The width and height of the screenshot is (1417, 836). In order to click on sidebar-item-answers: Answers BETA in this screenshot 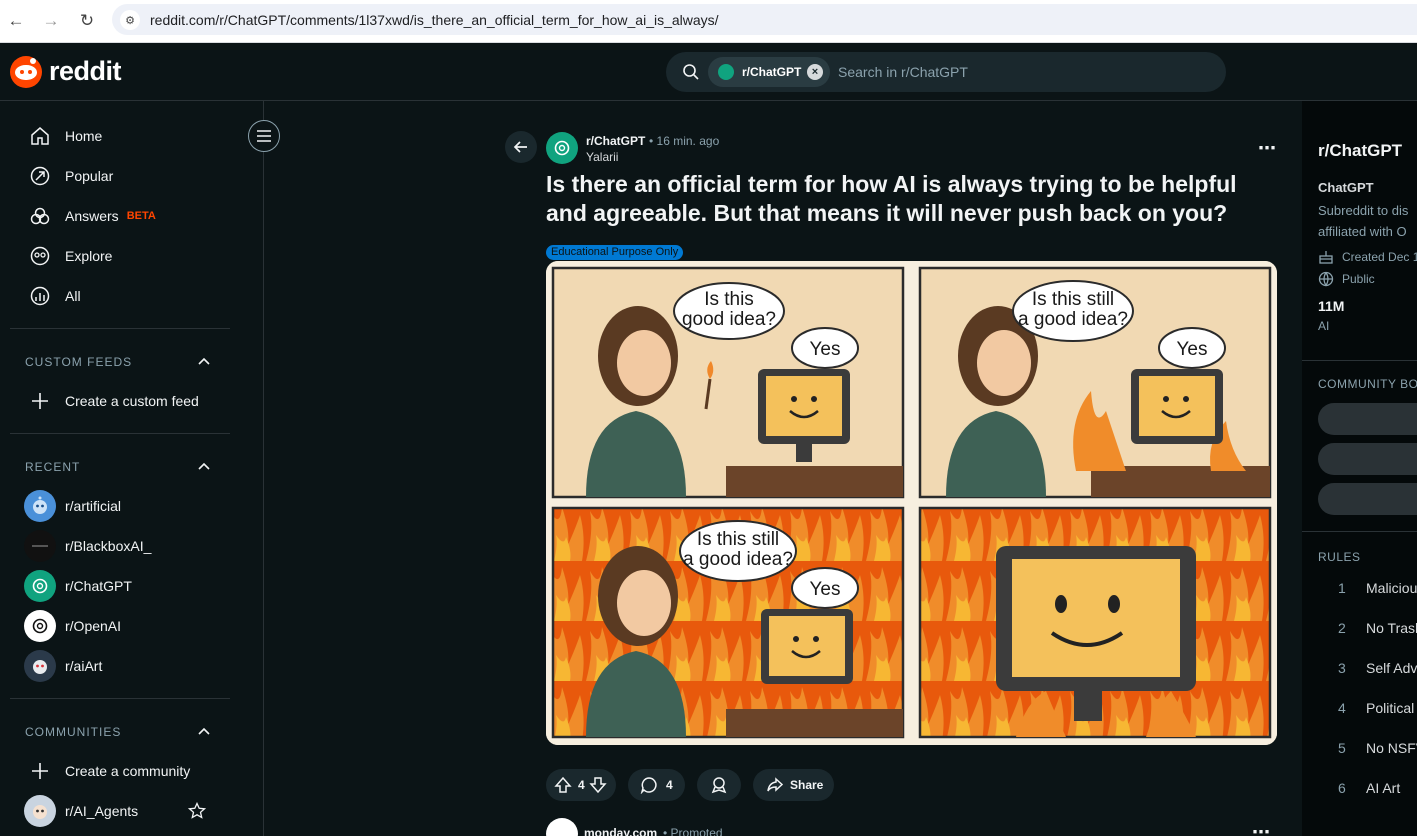, I will do `click(134, 216)`.